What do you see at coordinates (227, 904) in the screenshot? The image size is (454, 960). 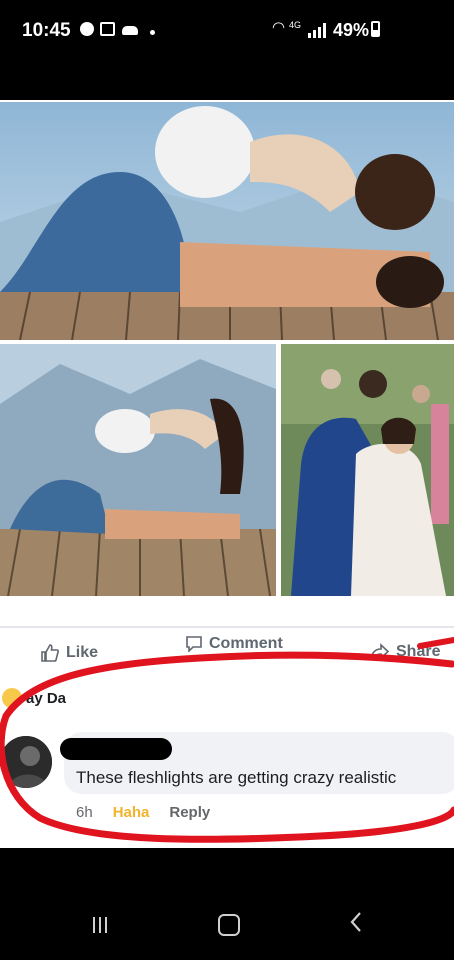 I see `system-nav-bar` at bounding box center [227, 904].